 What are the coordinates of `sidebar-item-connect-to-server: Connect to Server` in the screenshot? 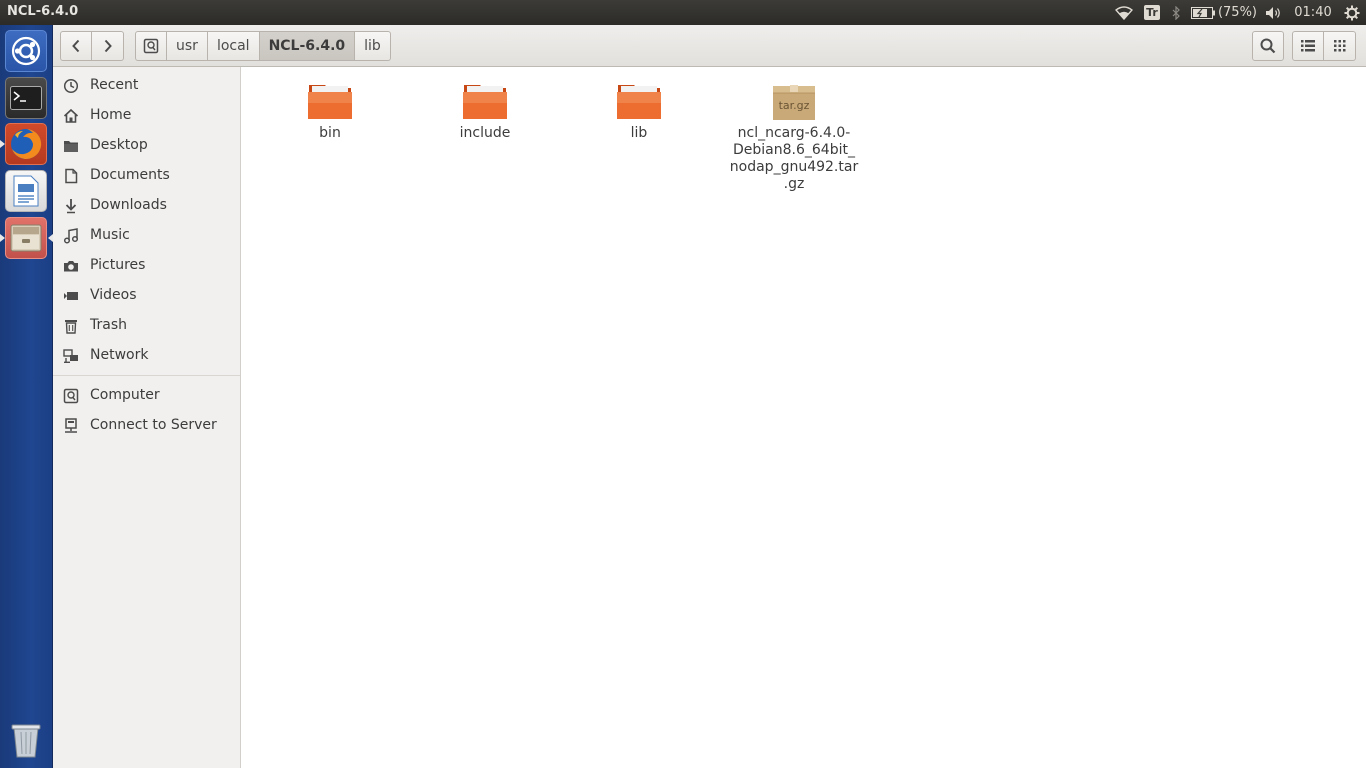 It's located at (146, 426).